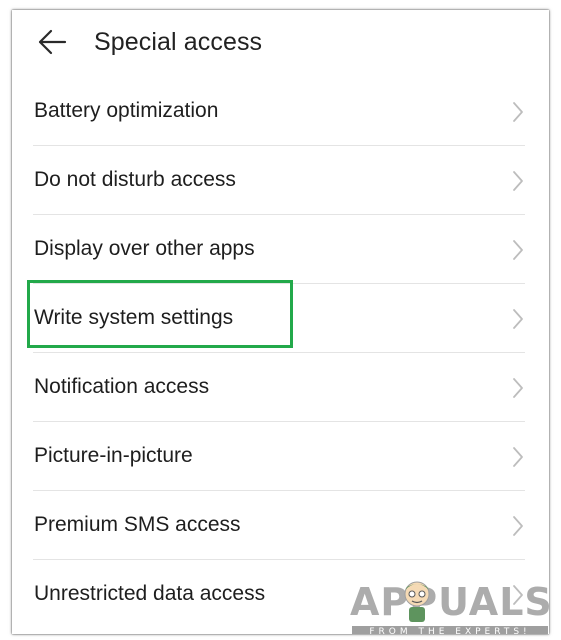  Describe the element at coordinates (279, 456) in the screenshot. I see `list-item-picture-in-picture: Picture-in-picture` at that location.